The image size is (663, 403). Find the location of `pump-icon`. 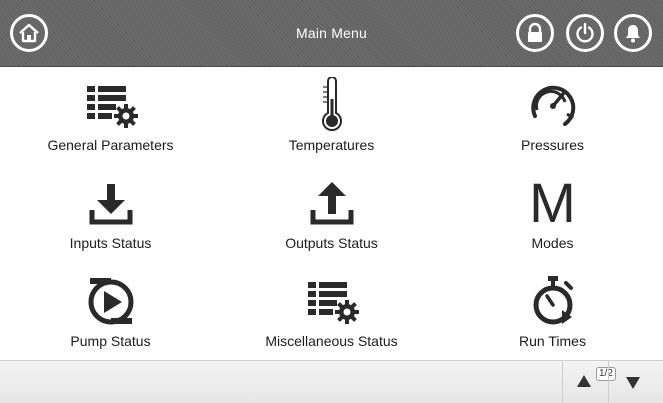

pump-icon is located at coordinates (110, 301).